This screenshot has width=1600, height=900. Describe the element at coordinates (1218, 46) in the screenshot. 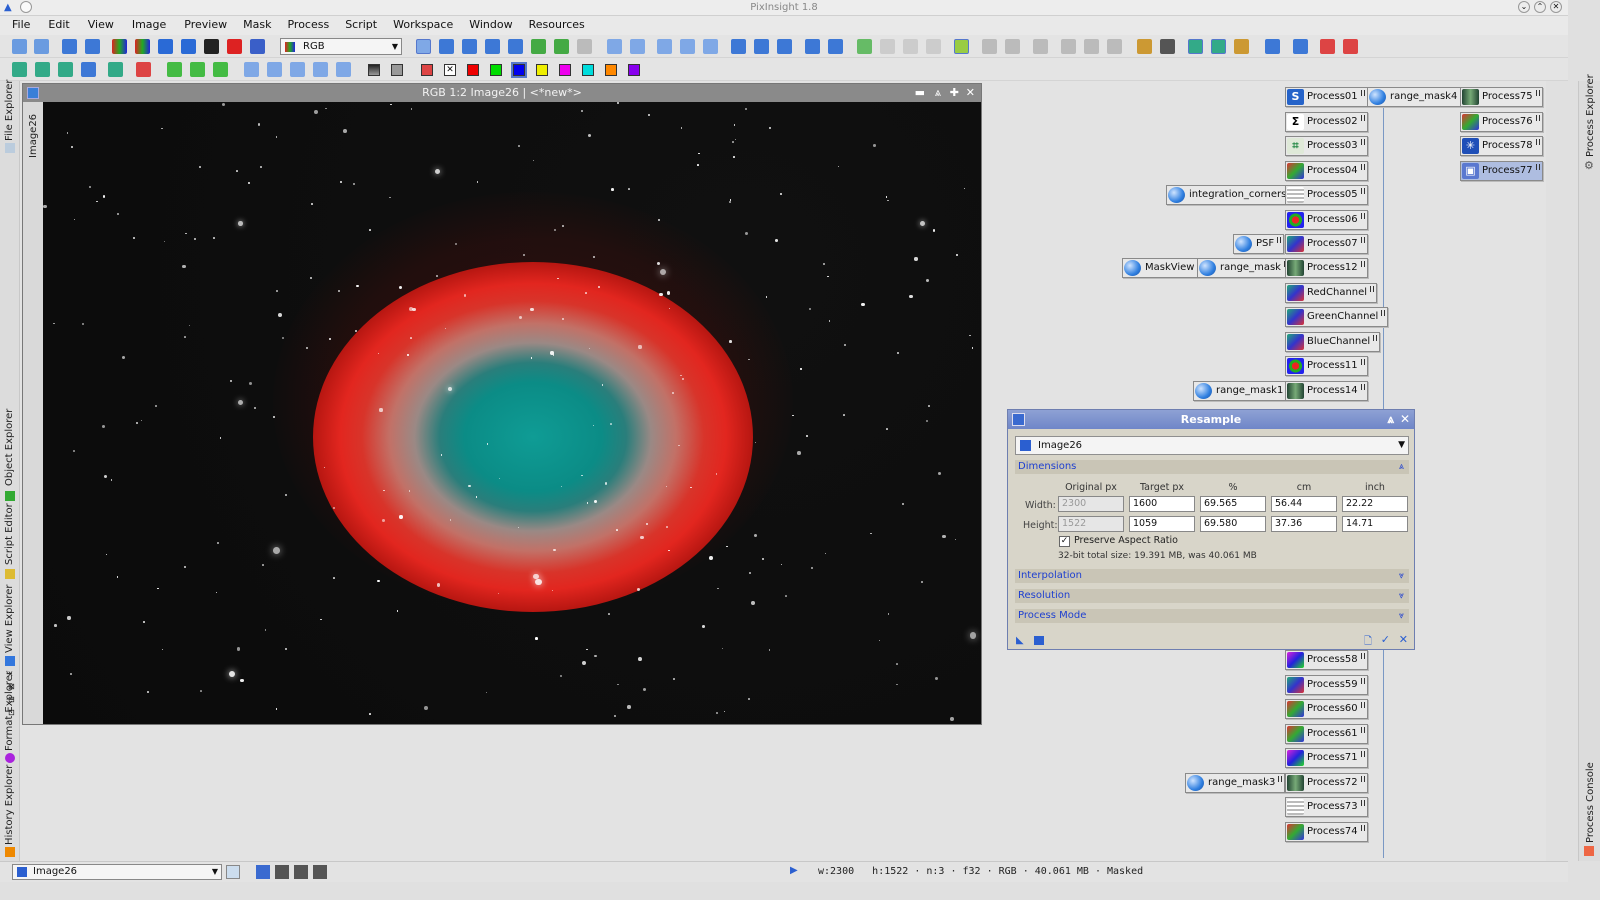

I see `script-debug-icon` at that location.